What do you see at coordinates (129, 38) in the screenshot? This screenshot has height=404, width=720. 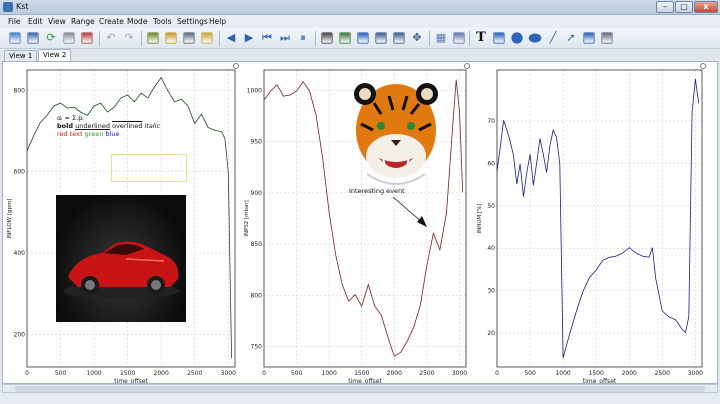 I see `redo-icon: ↷` at bounding box center [129, 38].